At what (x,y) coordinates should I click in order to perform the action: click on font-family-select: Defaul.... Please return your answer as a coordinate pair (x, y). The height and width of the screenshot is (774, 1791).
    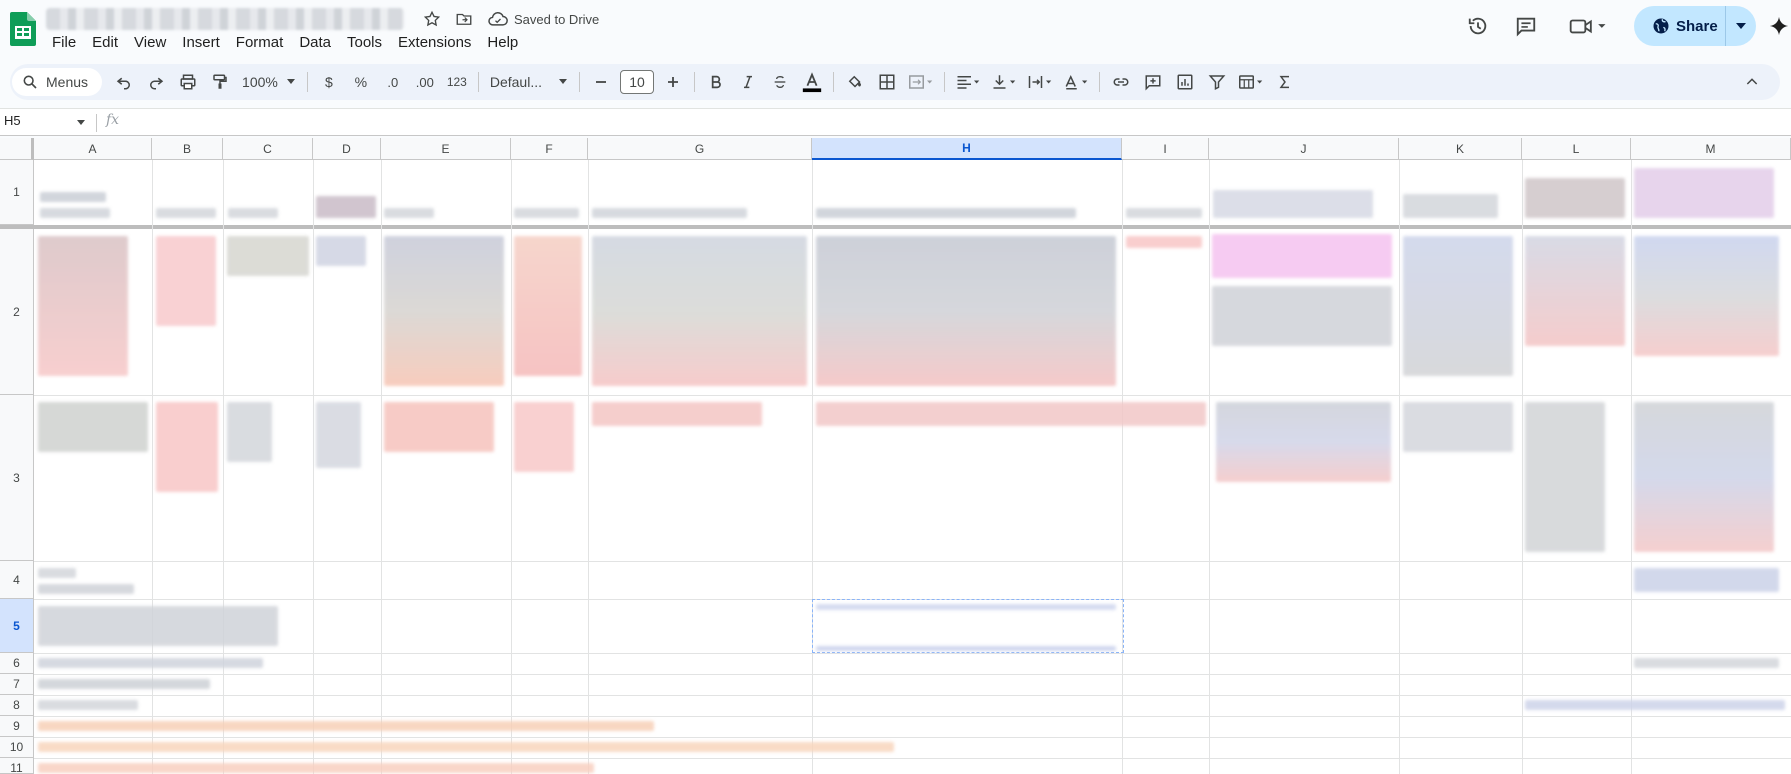
    Looking at the image, I should click on (529, 82).